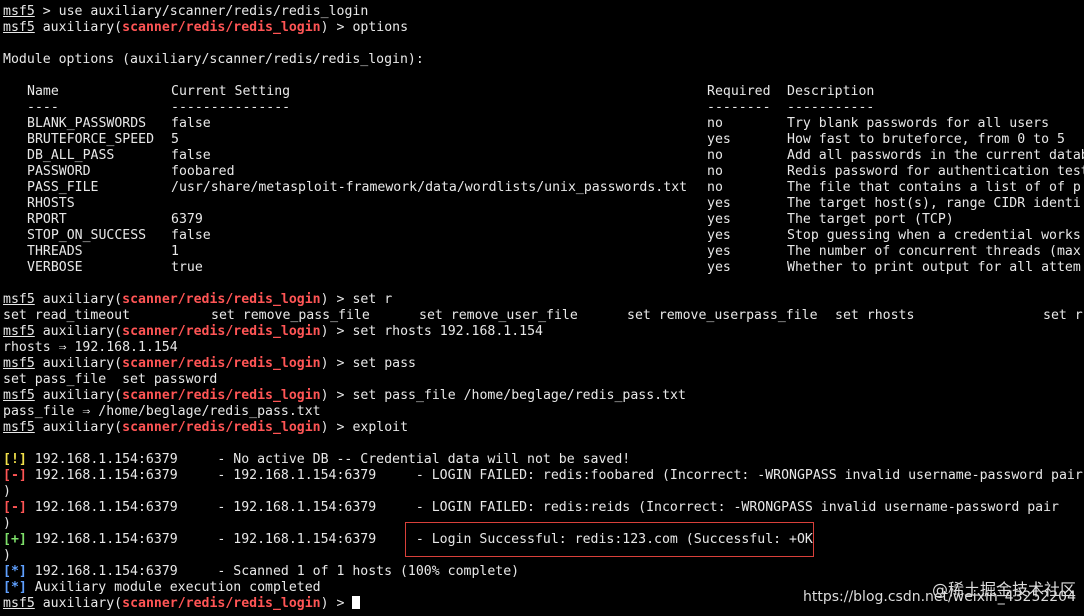  I want to click on option-description: The file that contains a list of of p, so click(934, 187).